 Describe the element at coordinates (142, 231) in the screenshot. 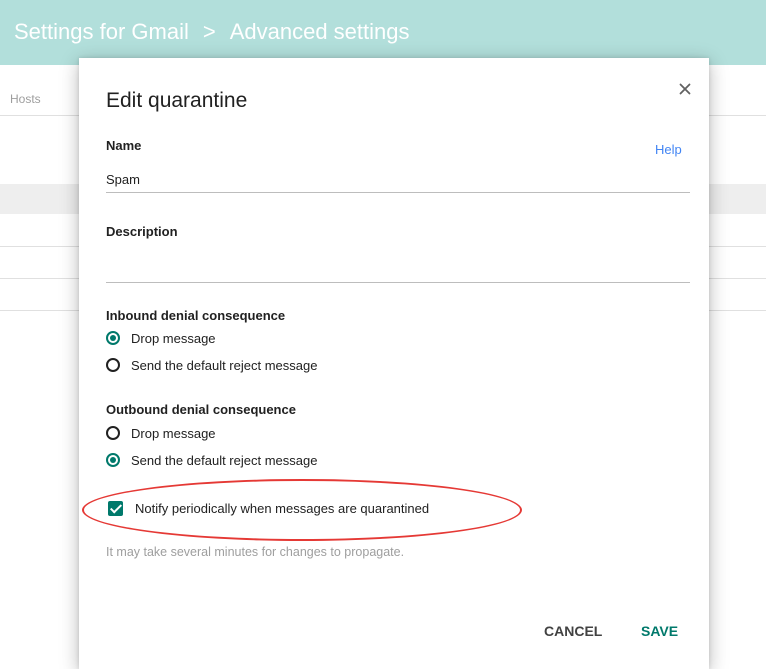

I see `description-label: Description` at that location.